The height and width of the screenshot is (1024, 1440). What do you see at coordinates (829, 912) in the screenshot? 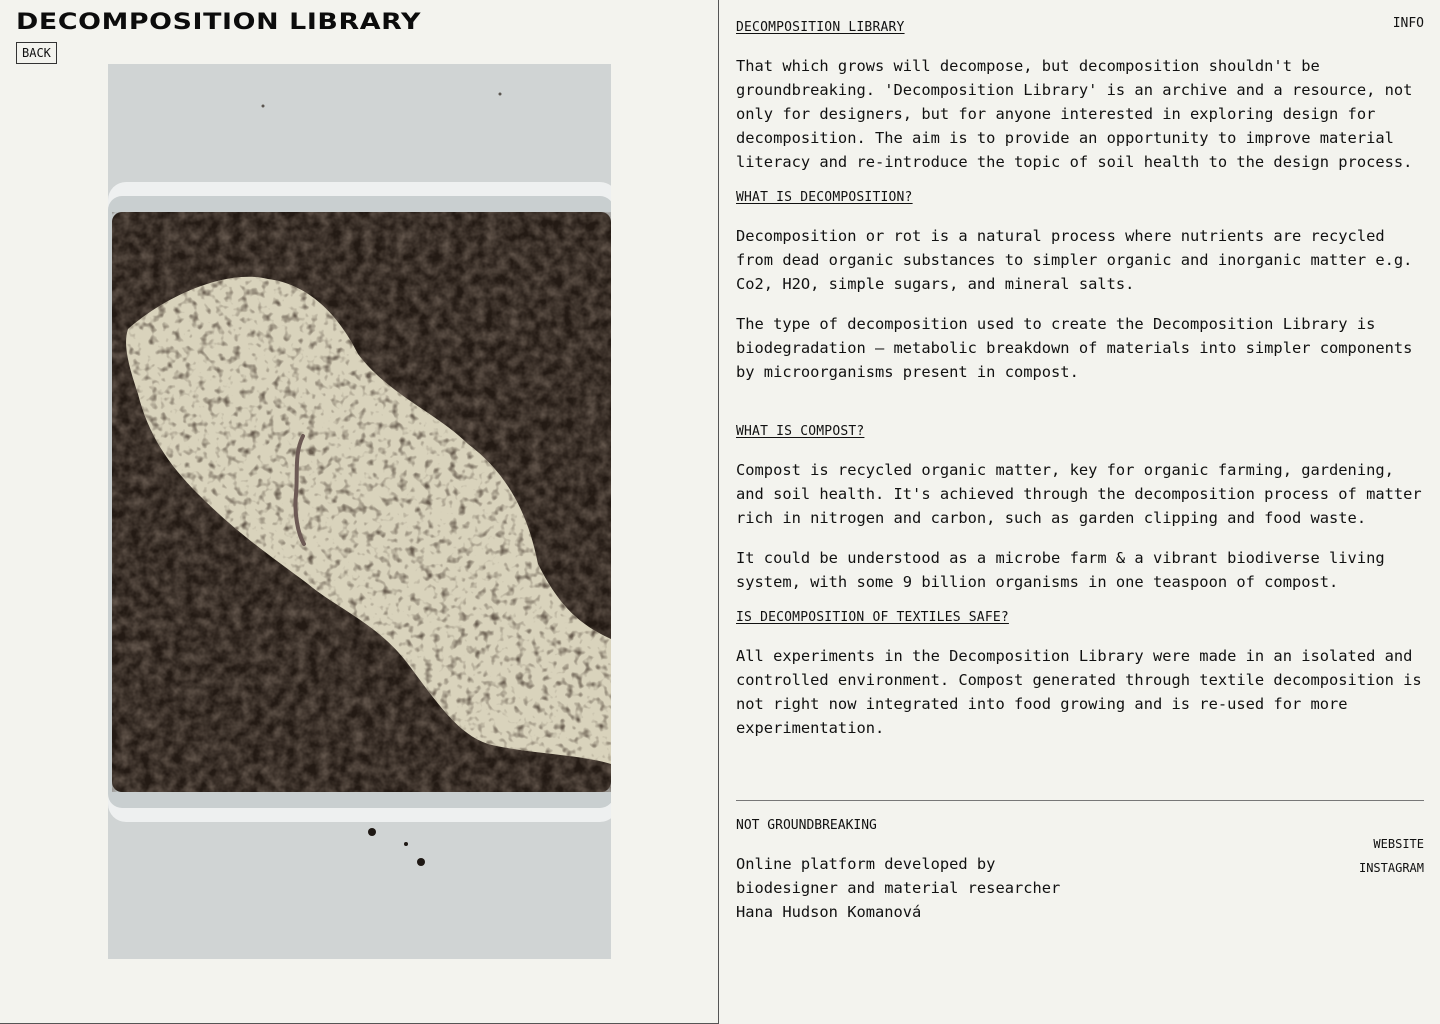
I see `footer-description-line: Hana Hudson Komanová` at bounding box center [829, 912].